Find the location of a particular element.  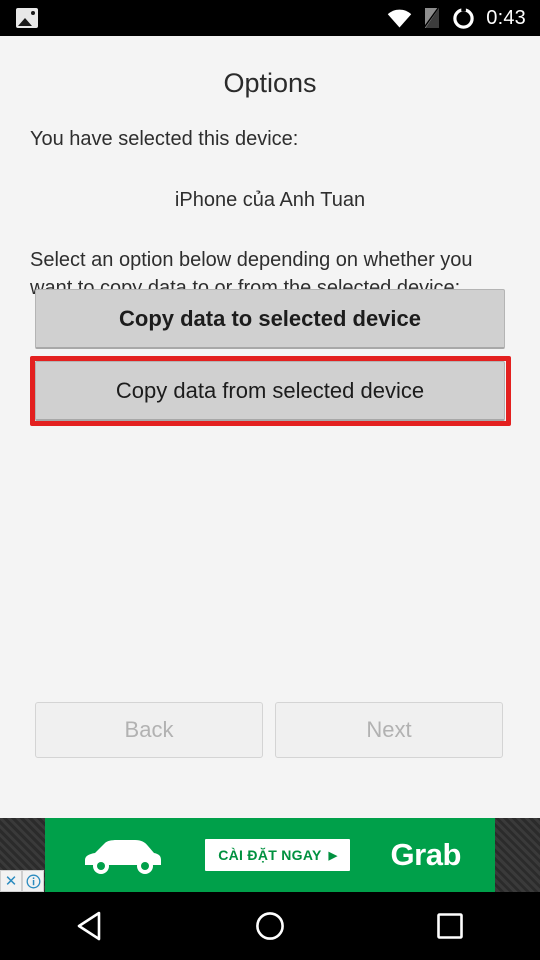

nav-recents-button is located at coordinates (450, 926).